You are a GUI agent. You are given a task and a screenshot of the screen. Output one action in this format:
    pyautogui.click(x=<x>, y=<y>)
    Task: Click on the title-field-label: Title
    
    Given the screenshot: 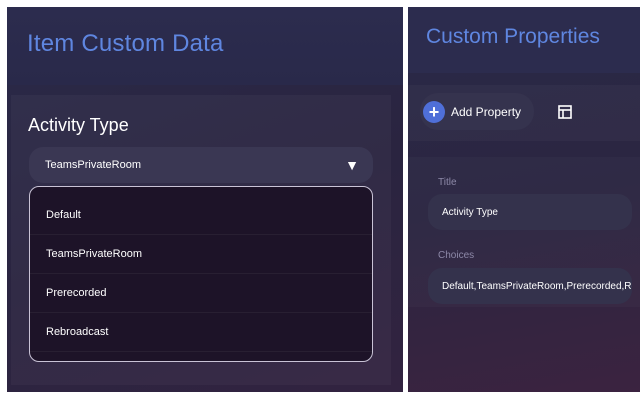 What is the action you would take?
    pyautogui.click(x=447, y=182)
    